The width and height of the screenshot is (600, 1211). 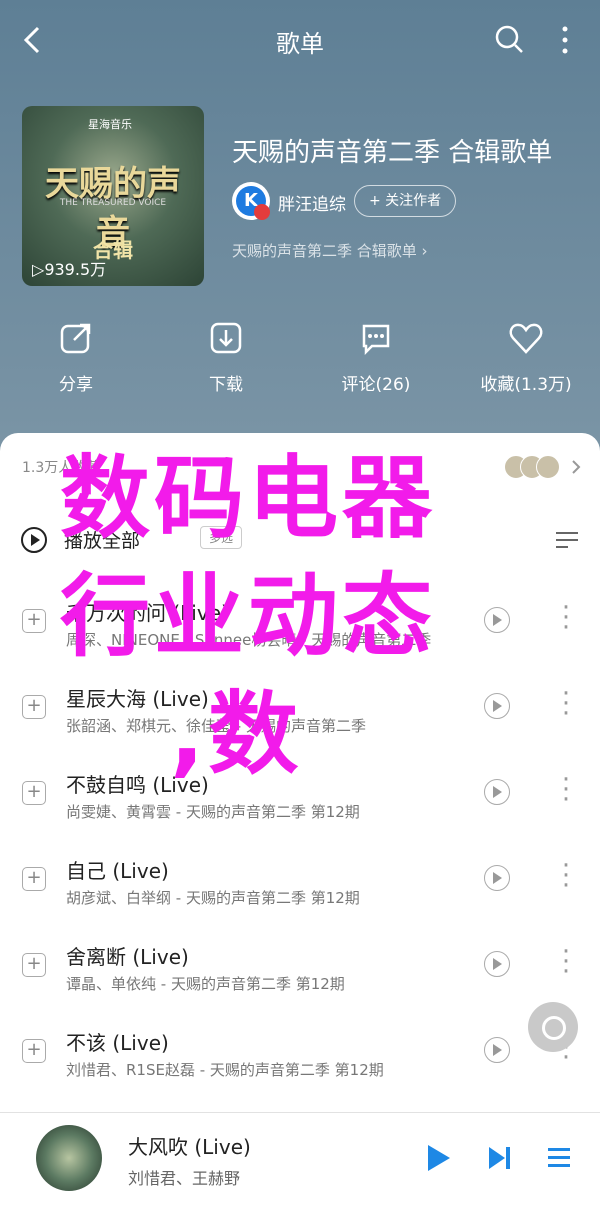 What do you see at coordinates (300, 1161) in the screenshot?
I see `mini-player: 大风吹 (Live) 刘惜君、王赫野` at bounding box center [300, 1161].